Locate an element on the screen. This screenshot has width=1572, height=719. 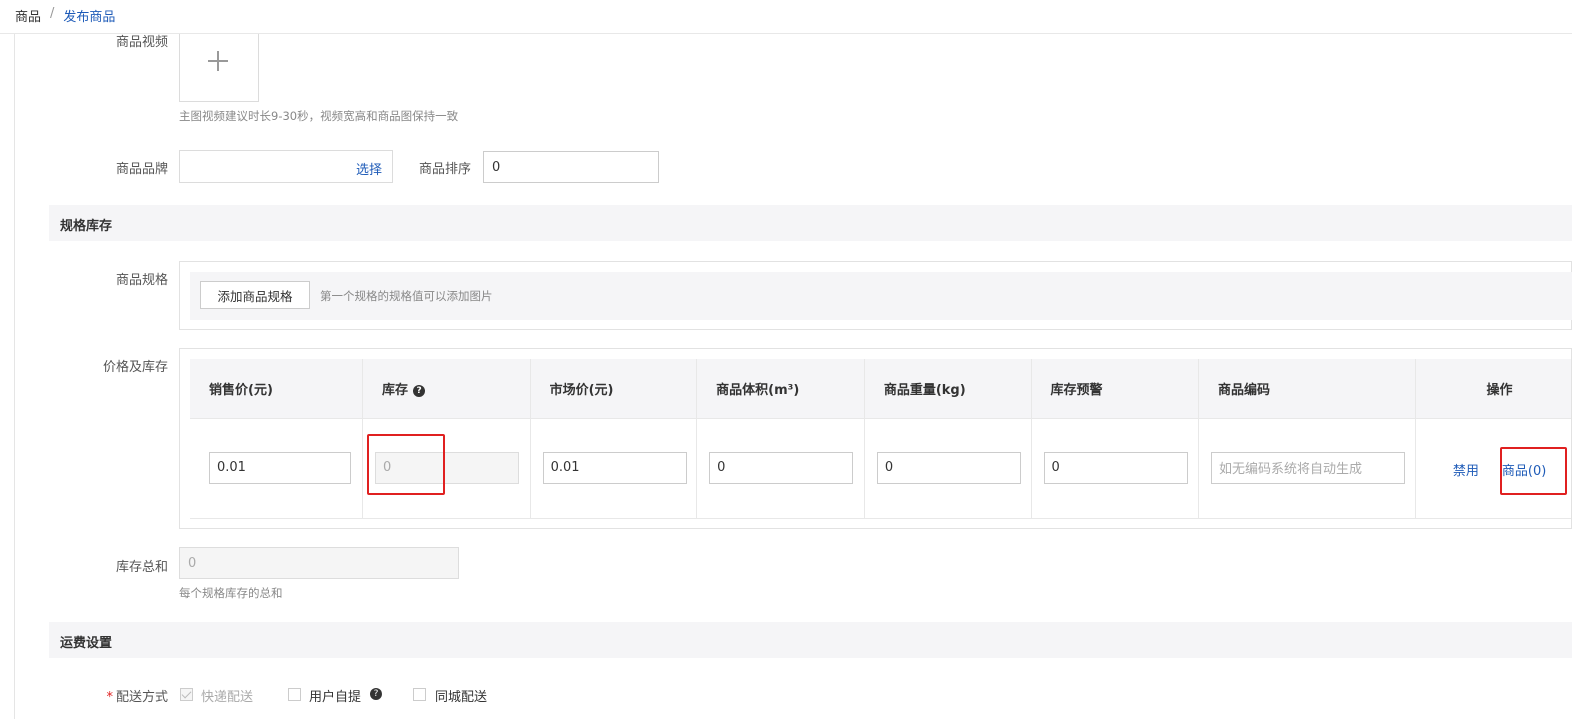
spec-toolbar: 添加商品规格 第一个规格的规格值可以添加图片 is located at coordinates (881, 296).